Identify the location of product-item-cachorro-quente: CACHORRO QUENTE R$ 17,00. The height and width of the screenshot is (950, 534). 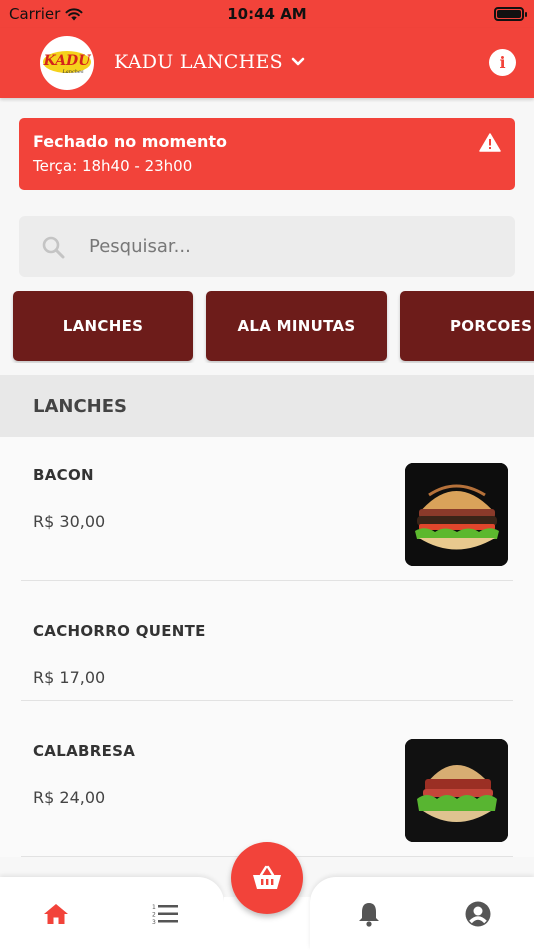
(267, 641).